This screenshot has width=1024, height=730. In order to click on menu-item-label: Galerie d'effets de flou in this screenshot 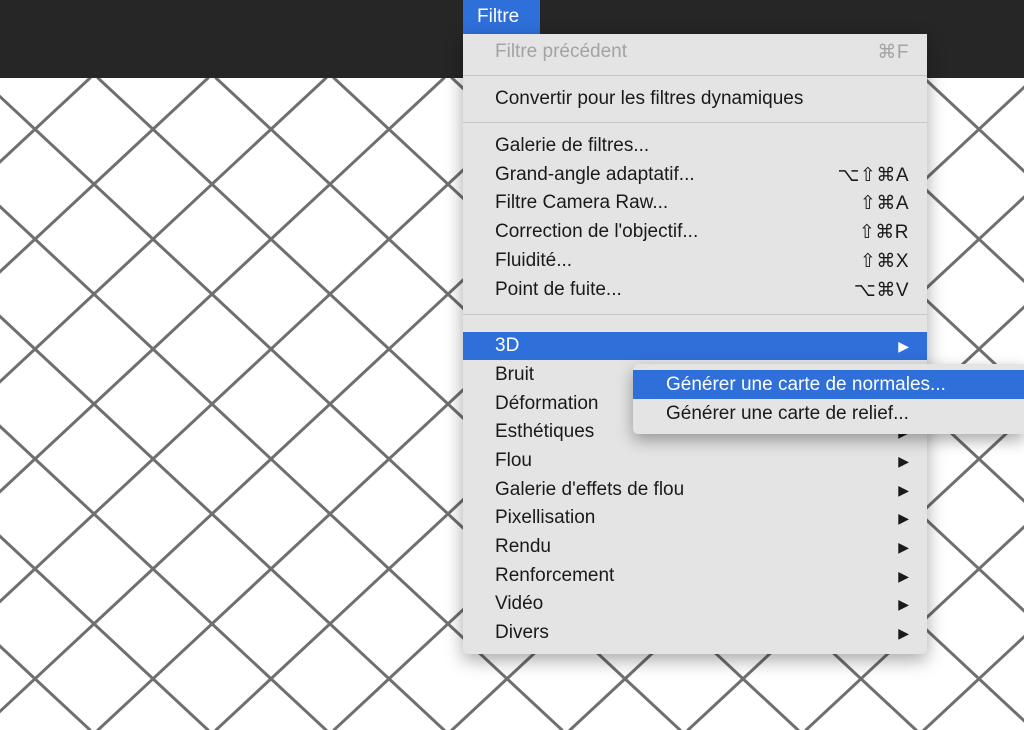, I will do `click(590, 489)`.